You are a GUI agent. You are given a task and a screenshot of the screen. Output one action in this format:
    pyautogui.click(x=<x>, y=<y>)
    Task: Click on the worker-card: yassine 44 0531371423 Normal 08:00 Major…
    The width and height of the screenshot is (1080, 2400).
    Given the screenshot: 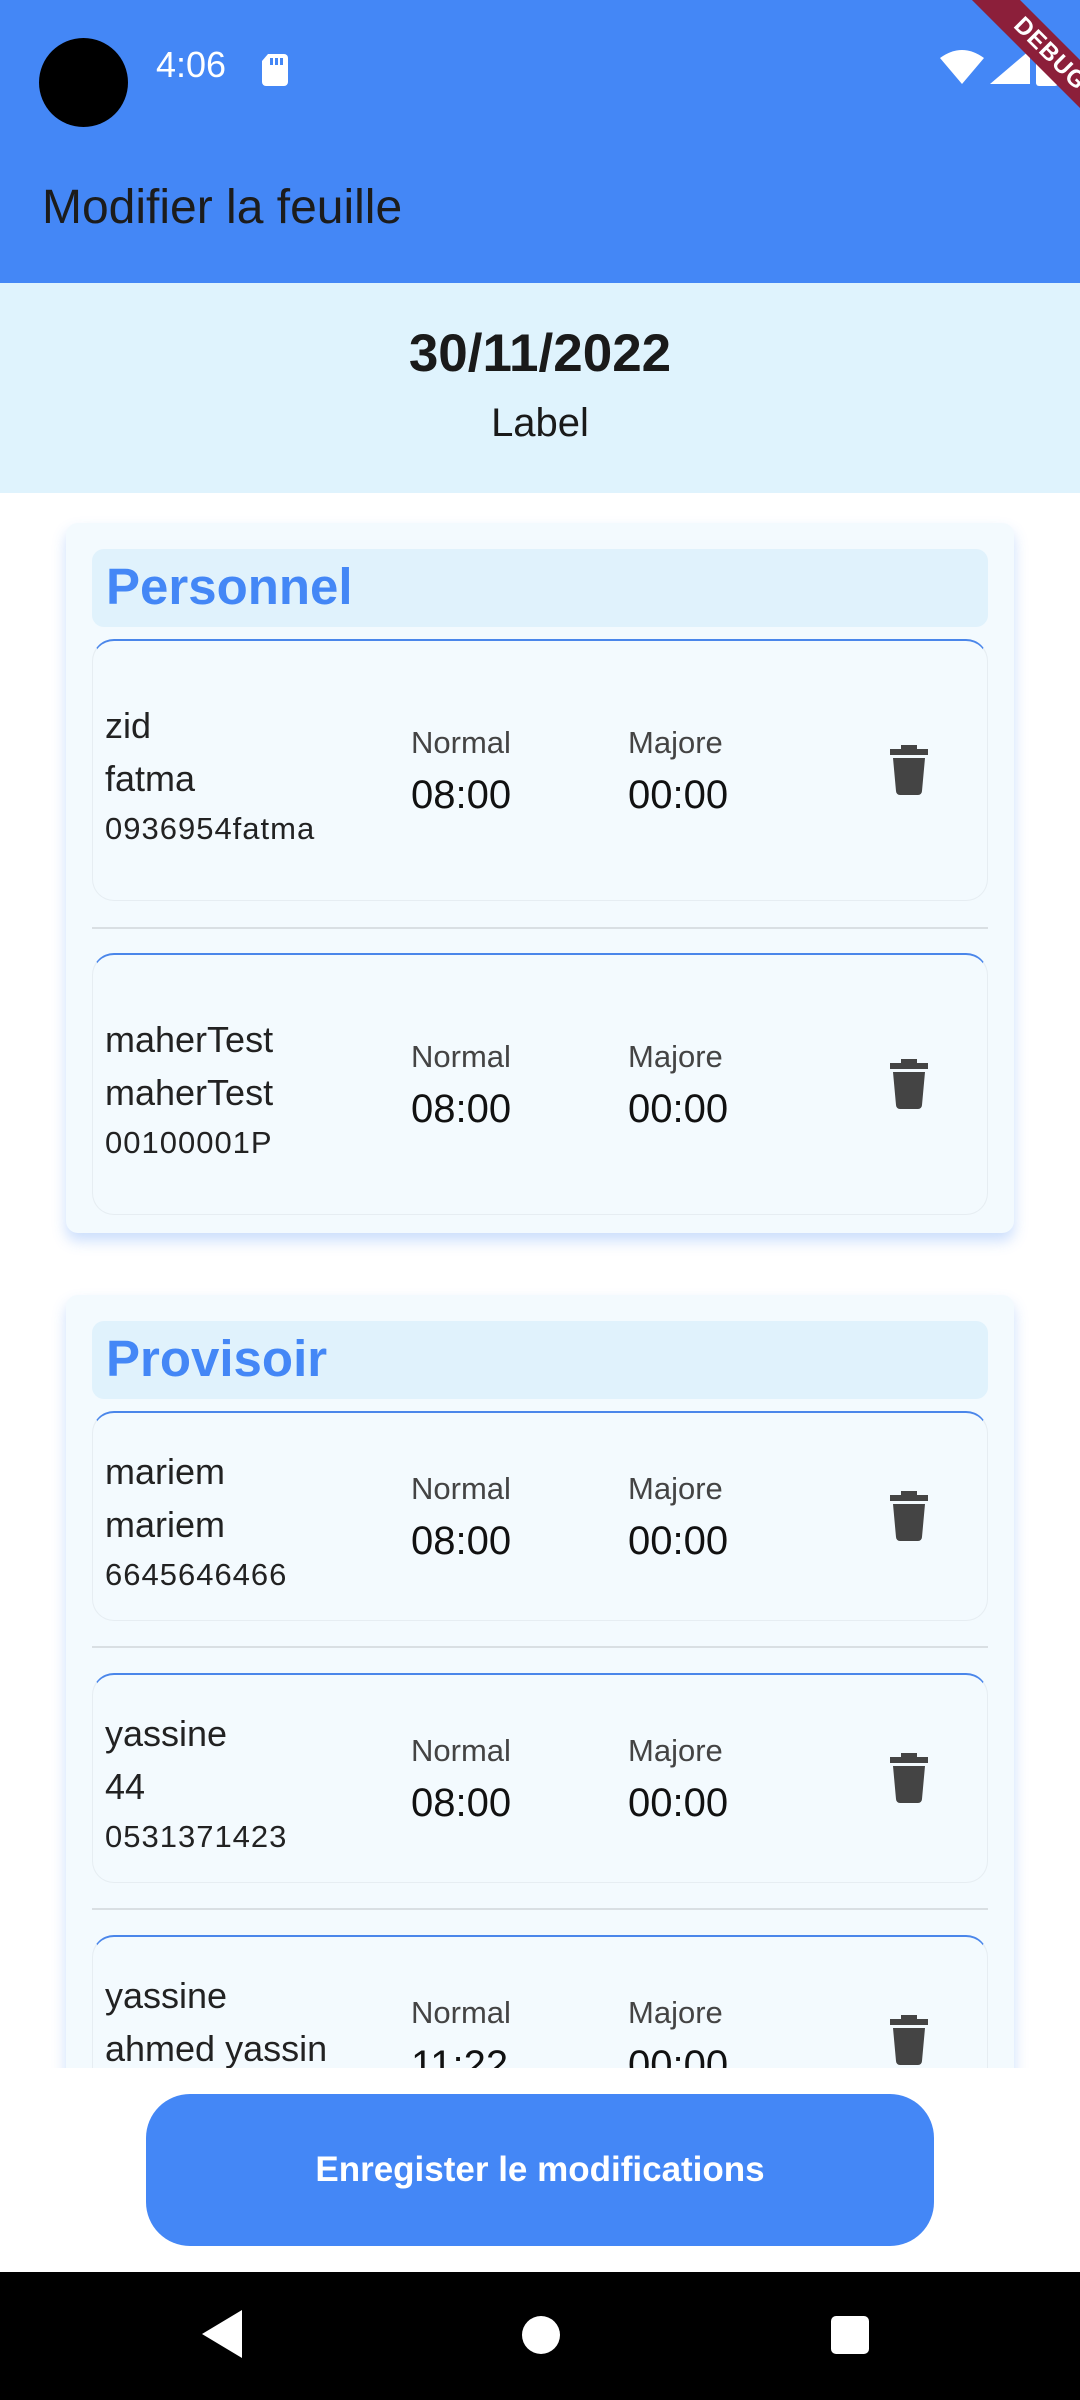 What is the action you would take?
    pyautogui.click(x=540, y=1778)
    